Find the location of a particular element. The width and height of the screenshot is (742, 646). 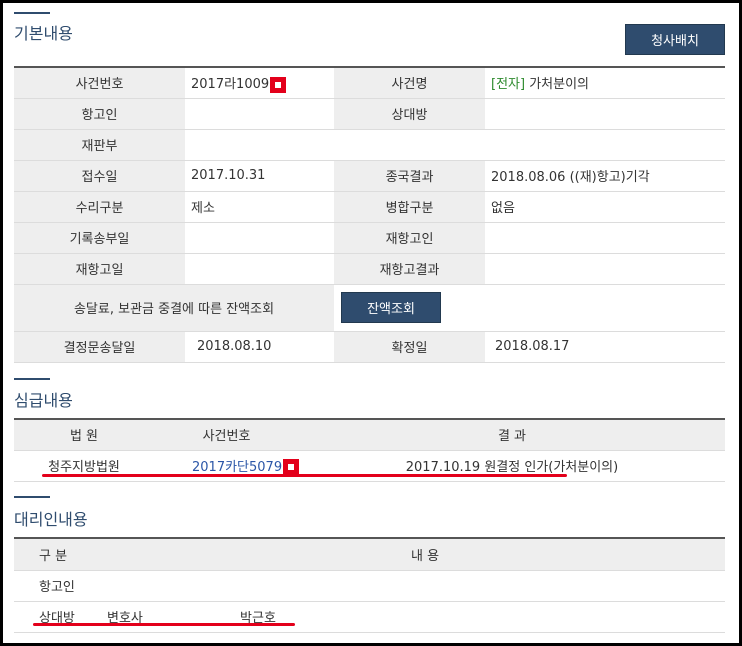

lower-case-no-link: 2017카단5079 is located at coordinates (237, 467).